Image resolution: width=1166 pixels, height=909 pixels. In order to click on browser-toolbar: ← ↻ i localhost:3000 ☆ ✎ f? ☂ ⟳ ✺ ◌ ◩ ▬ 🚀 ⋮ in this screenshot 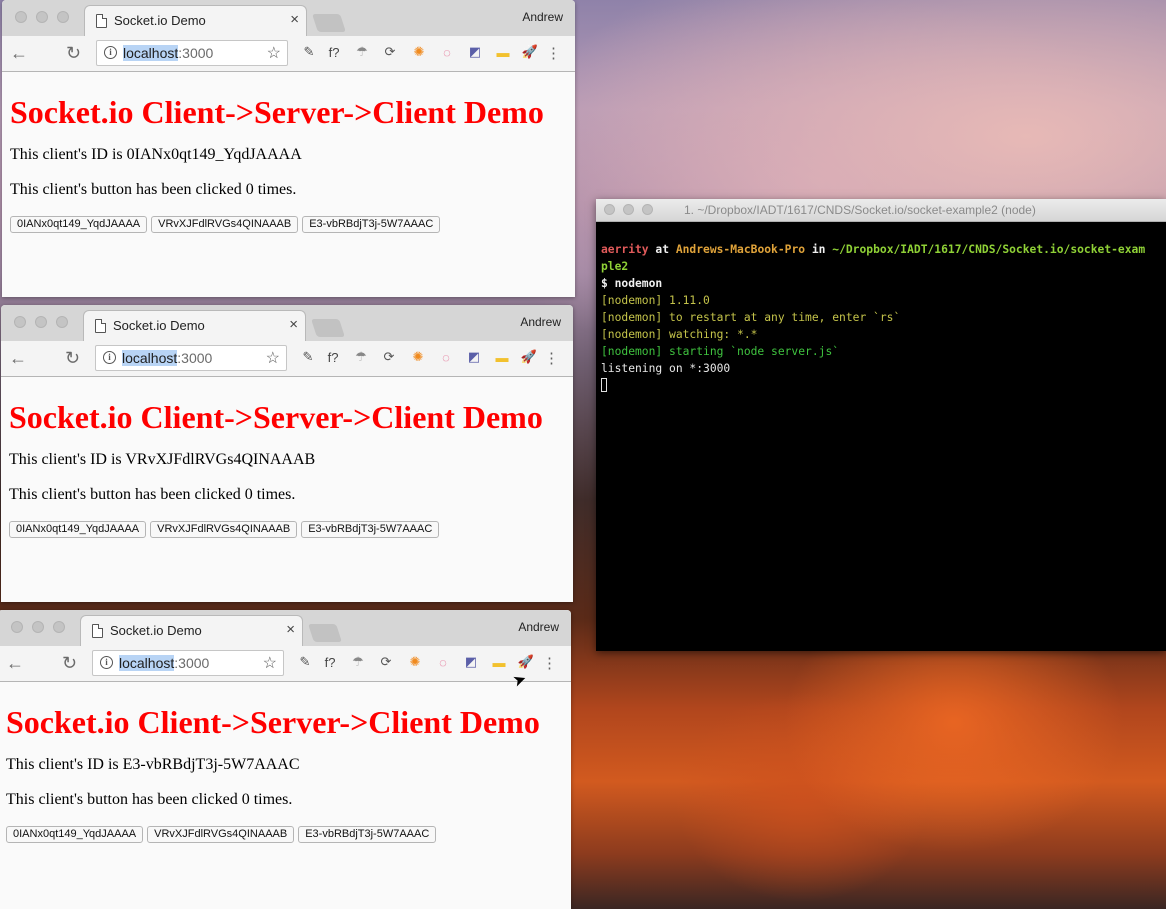, I will do `click(285, 664)`.